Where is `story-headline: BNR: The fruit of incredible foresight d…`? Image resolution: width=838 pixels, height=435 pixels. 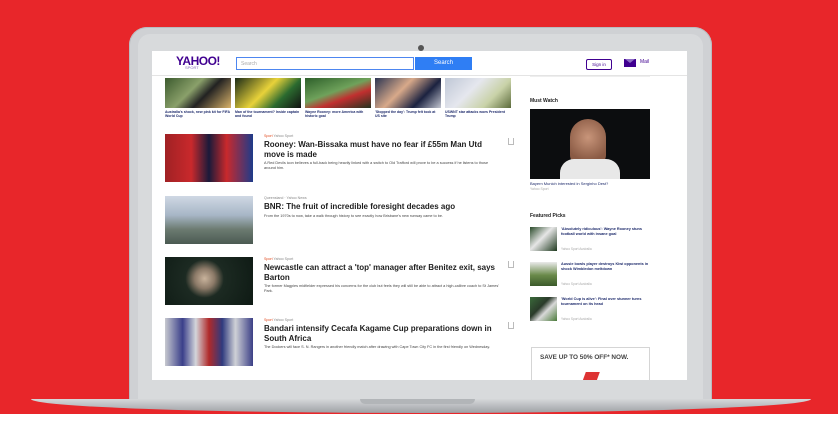
story-headline: BNR: The fruit of incredible foresight d… is located at coordinates (384, 207).